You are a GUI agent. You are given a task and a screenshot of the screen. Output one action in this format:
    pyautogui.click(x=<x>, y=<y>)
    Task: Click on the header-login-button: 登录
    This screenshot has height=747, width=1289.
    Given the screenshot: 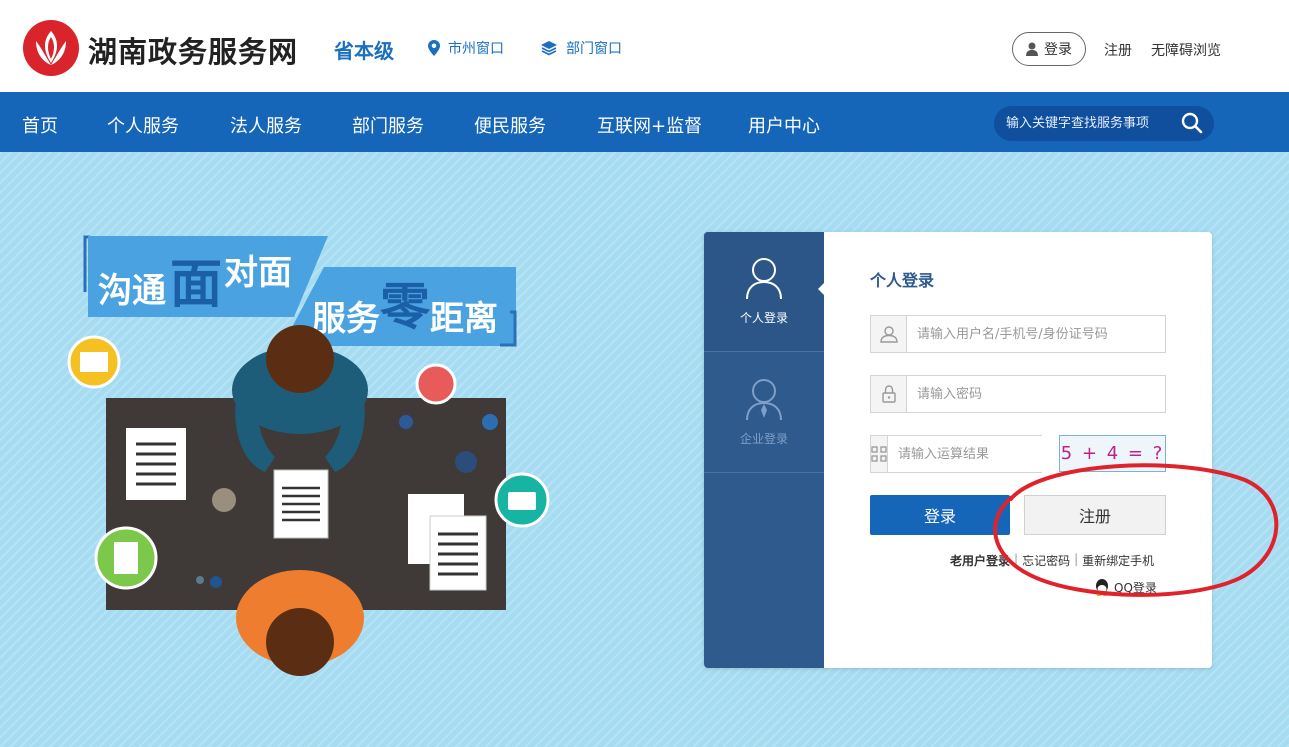 What is the action you would take?
    pyautogui.click(x=1049, y=49)
    